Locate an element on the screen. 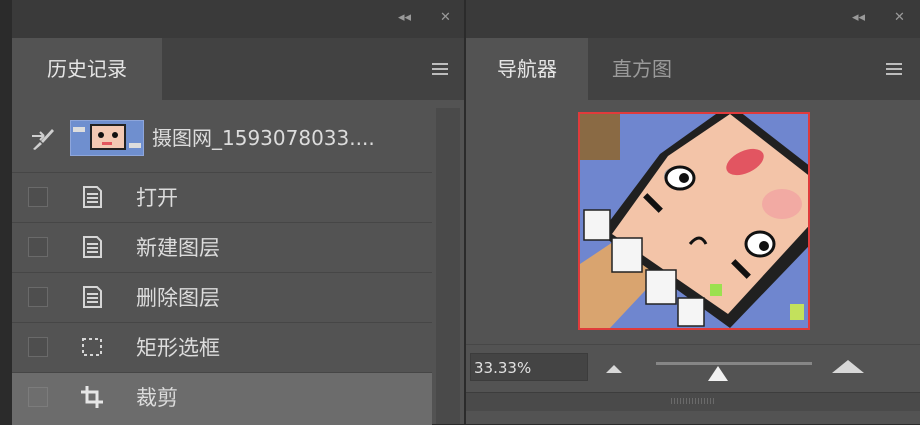 Image resolution: width=920 pixels, height=425 pixels. brush-icon is located at coordinates (43, 139).